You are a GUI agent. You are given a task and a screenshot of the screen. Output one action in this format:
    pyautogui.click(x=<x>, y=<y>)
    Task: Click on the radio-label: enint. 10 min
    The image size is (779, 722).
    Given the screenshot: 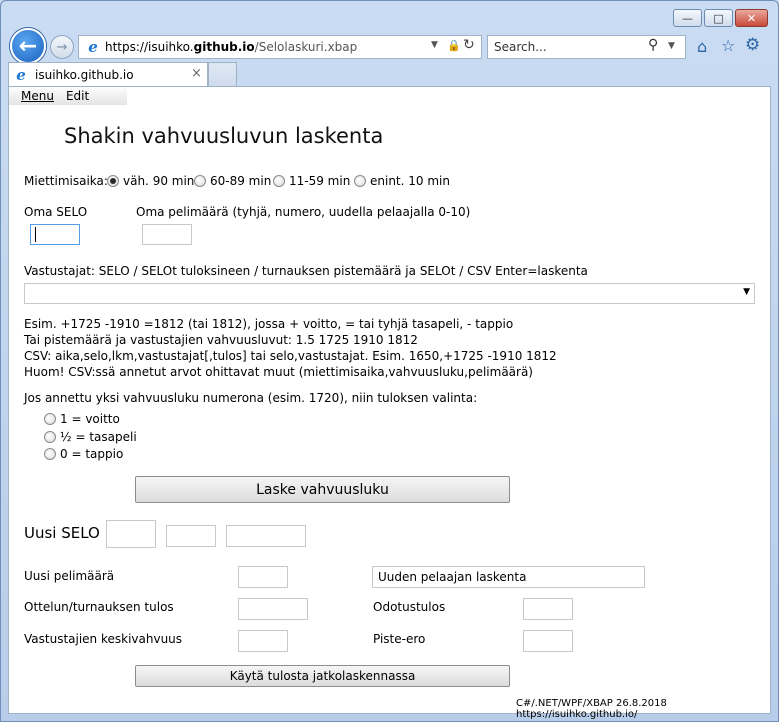 What is the action you would take?
    pyautogui.click(x=410, y=181)
    